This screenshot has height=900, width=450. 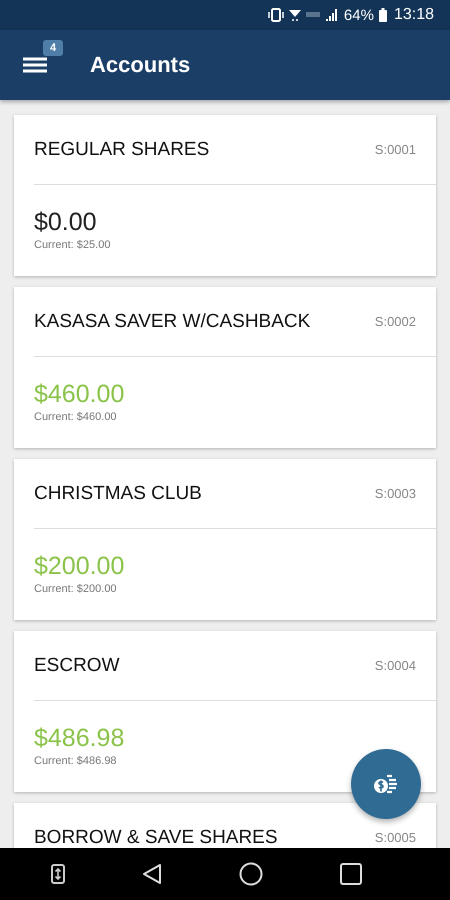 What do you see at coordinates (66, 222) in the screenshot?
I see `account-balance: $0.00` at bounding box center [66, 222].